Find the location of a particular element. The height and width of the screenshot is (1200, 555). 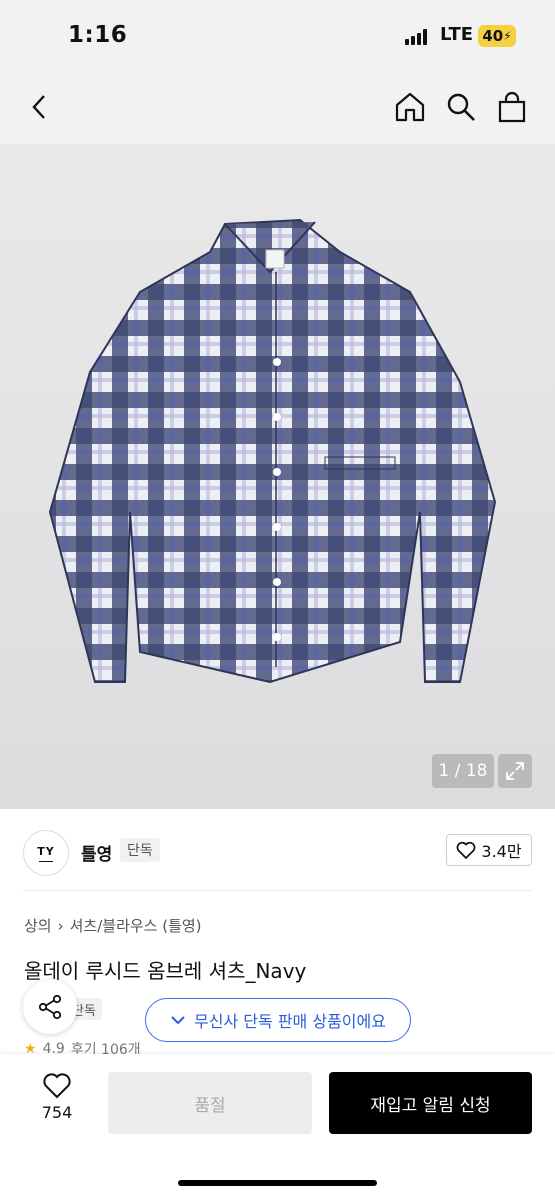

share-button is located at coordinates (50, 1007).